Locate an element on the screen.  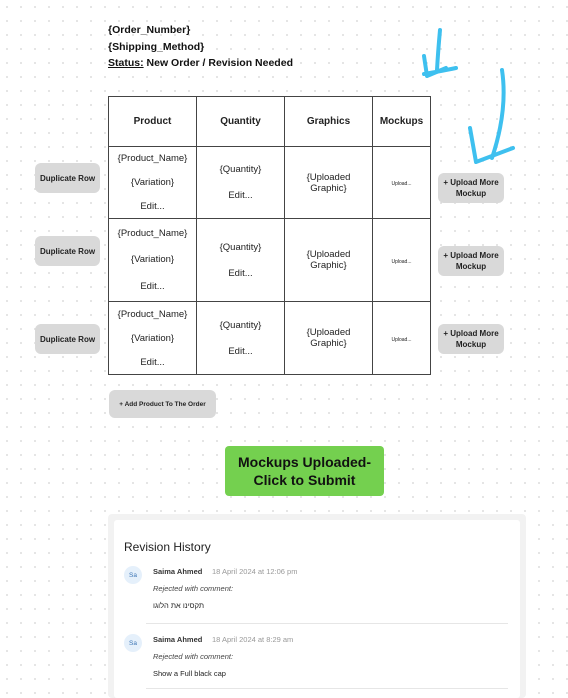
arrow-right is located at coordinates (498, 114).